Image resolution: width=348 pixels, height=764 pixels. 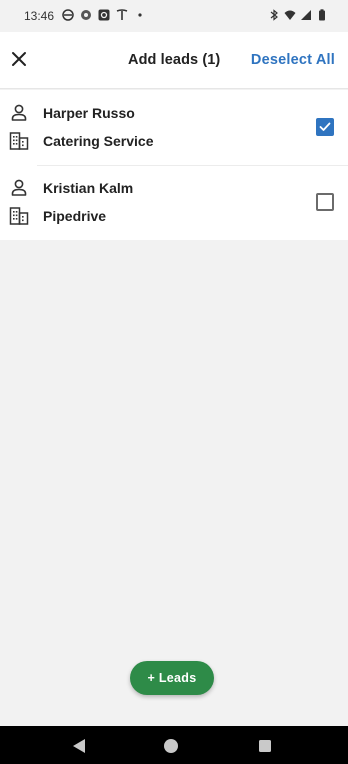 I want to click on app-bar: Add leads (1) Deselect All, so click(x=174, y=60).